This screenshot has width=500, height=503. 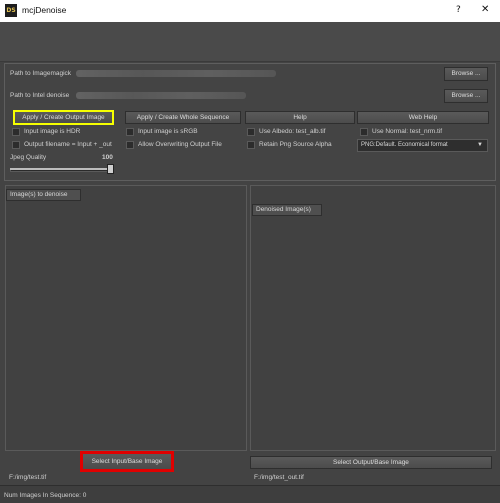 I want to click on output-filename-checkbox, so click(x=16, y=145).